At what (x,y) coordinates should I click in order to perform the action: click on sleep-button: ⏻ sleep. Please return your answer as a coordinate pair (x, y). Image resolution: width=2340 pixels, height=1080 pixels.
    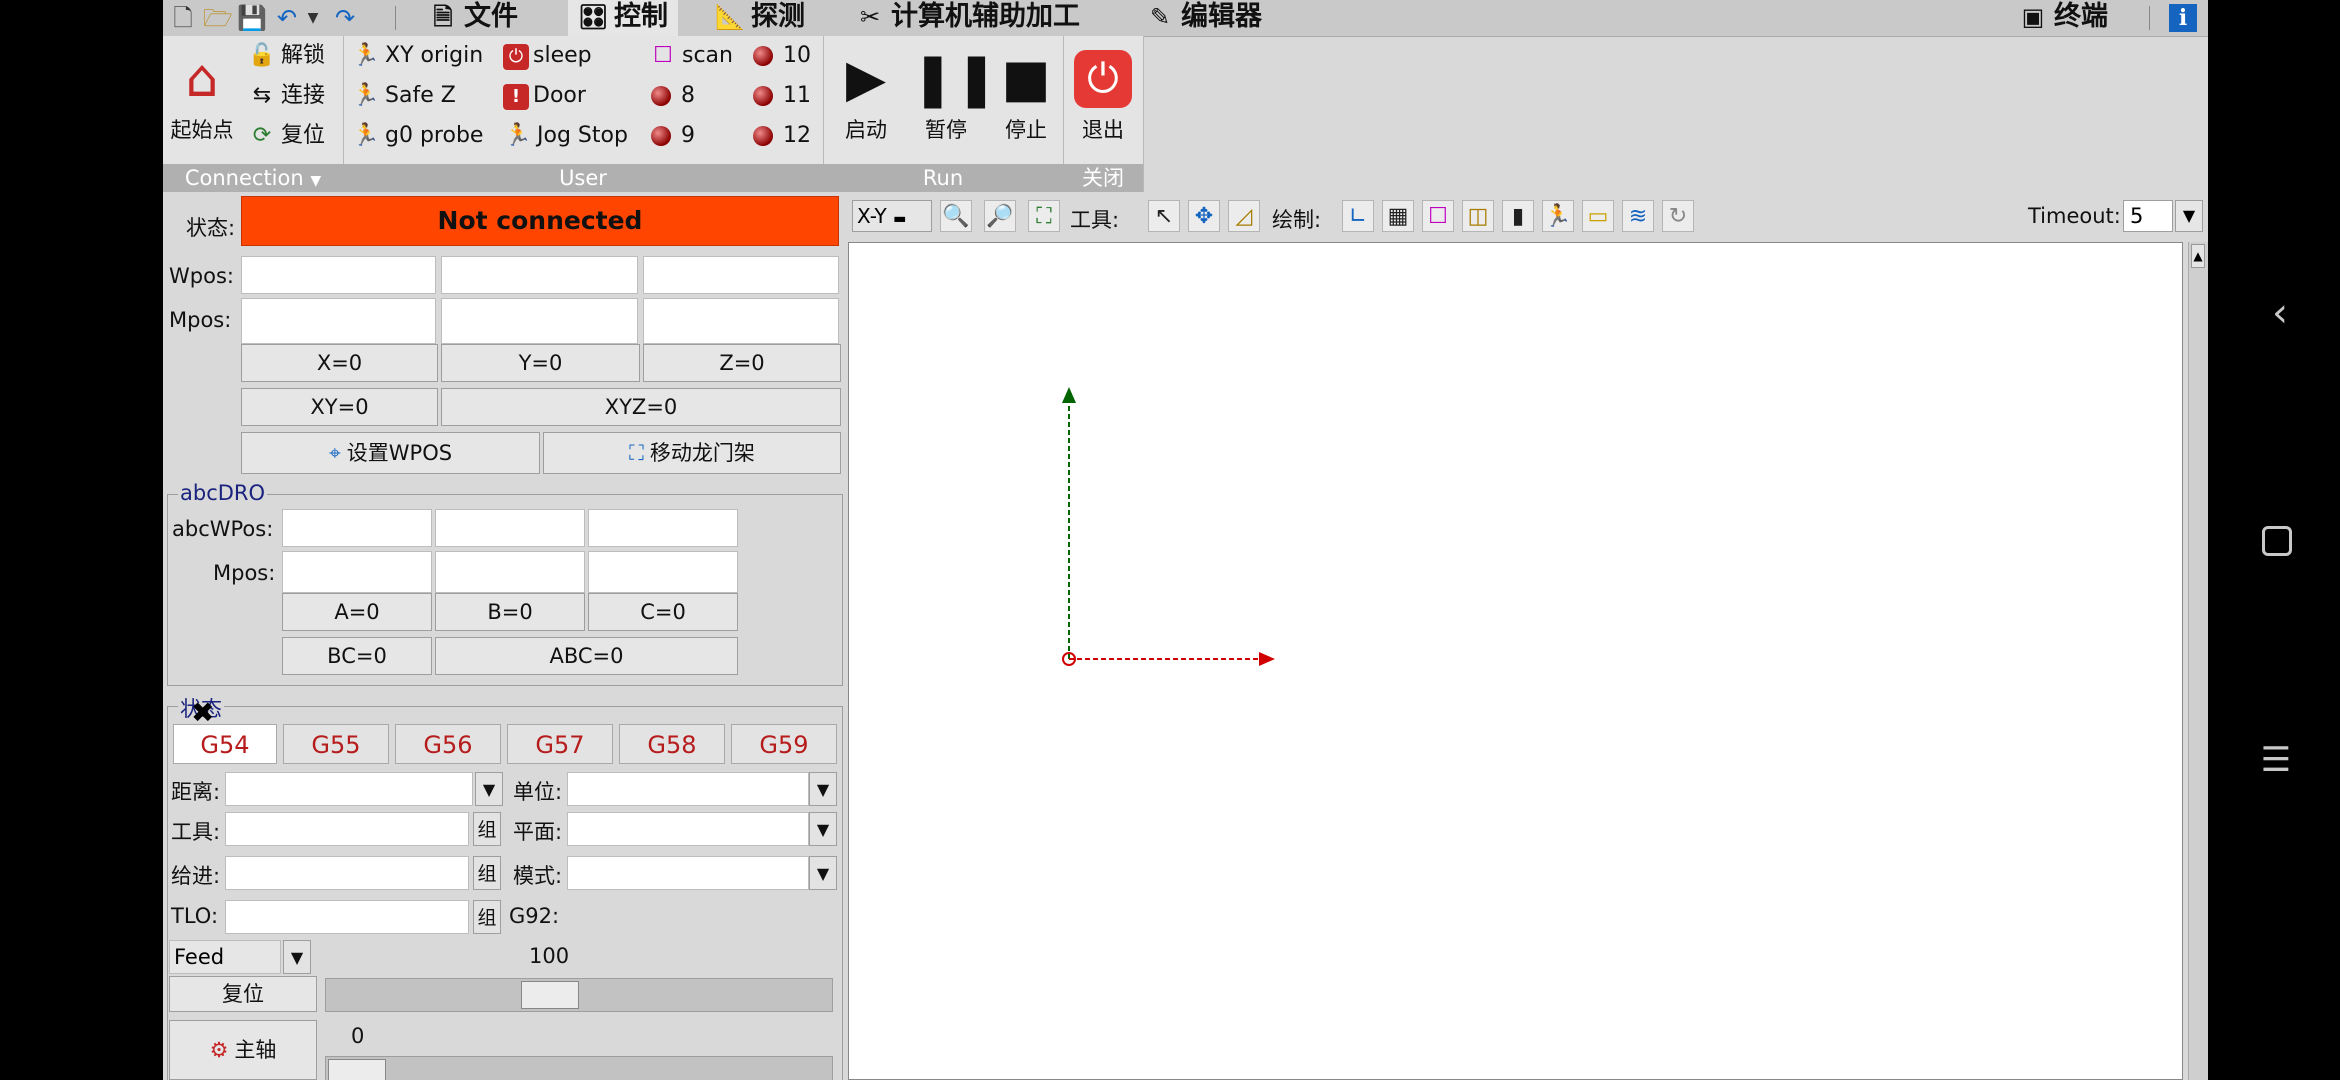
    Looking at the image, I should click on (547, 56).